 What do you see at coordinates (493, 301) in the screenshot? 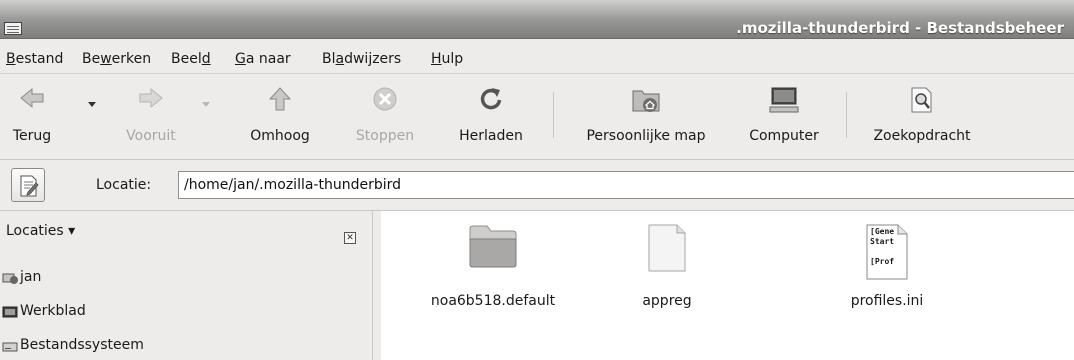
I see `file-name: noa6b518.default` at bounding box center [493, 301].